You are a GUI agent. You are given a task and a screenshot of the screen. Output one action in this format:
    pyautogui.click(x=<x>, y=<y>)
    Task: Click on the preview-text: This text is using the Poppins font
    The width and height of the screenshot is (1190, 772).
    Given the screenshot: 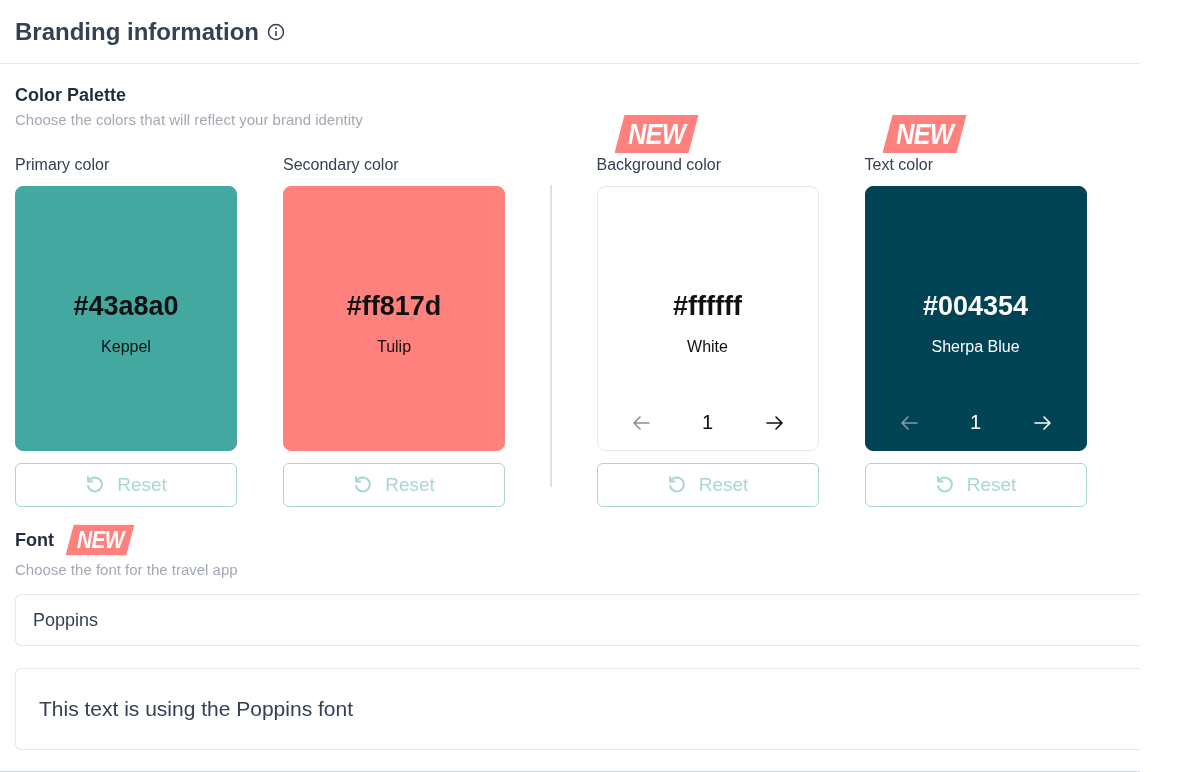 What is the action you would take?
    pyautogui.click(x=196, y=709)
    